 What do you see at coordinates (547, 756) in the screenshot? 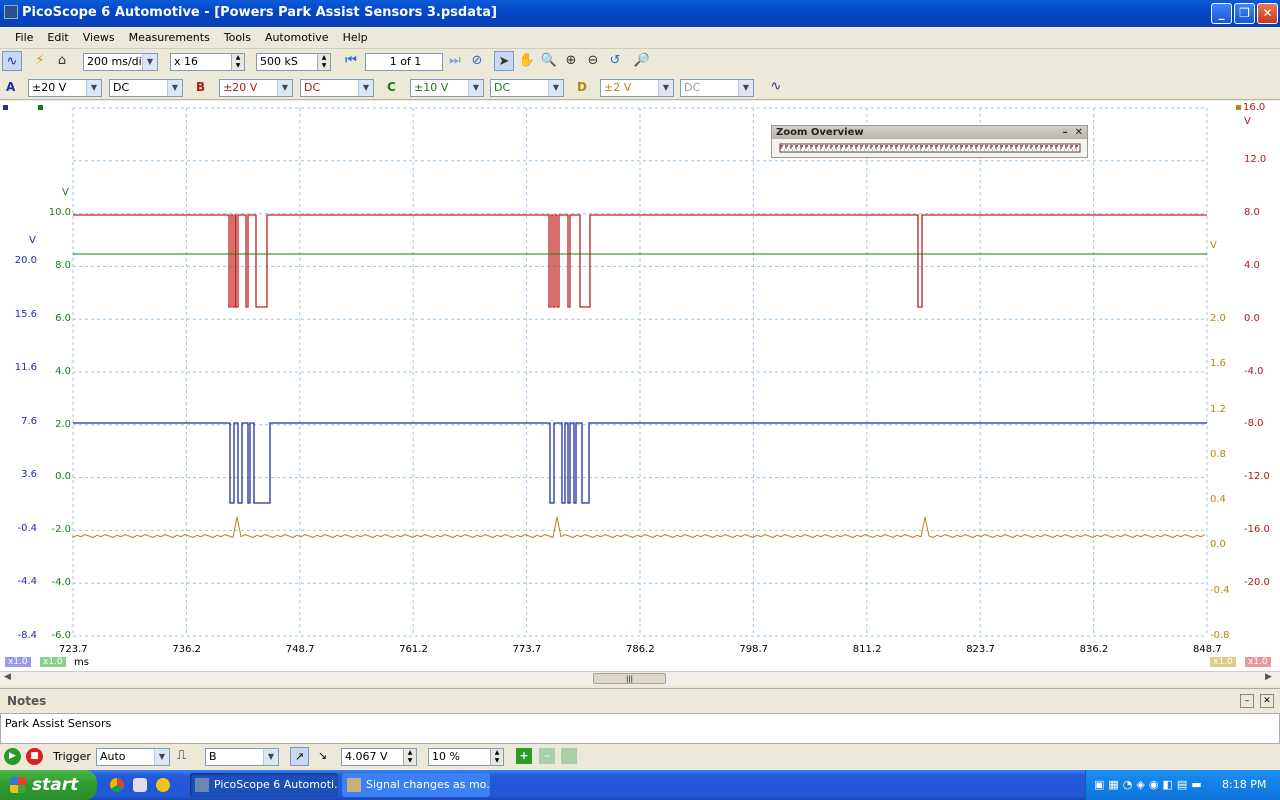
I see `ruler-remove-icon: –` at bounding box center [547, 756].